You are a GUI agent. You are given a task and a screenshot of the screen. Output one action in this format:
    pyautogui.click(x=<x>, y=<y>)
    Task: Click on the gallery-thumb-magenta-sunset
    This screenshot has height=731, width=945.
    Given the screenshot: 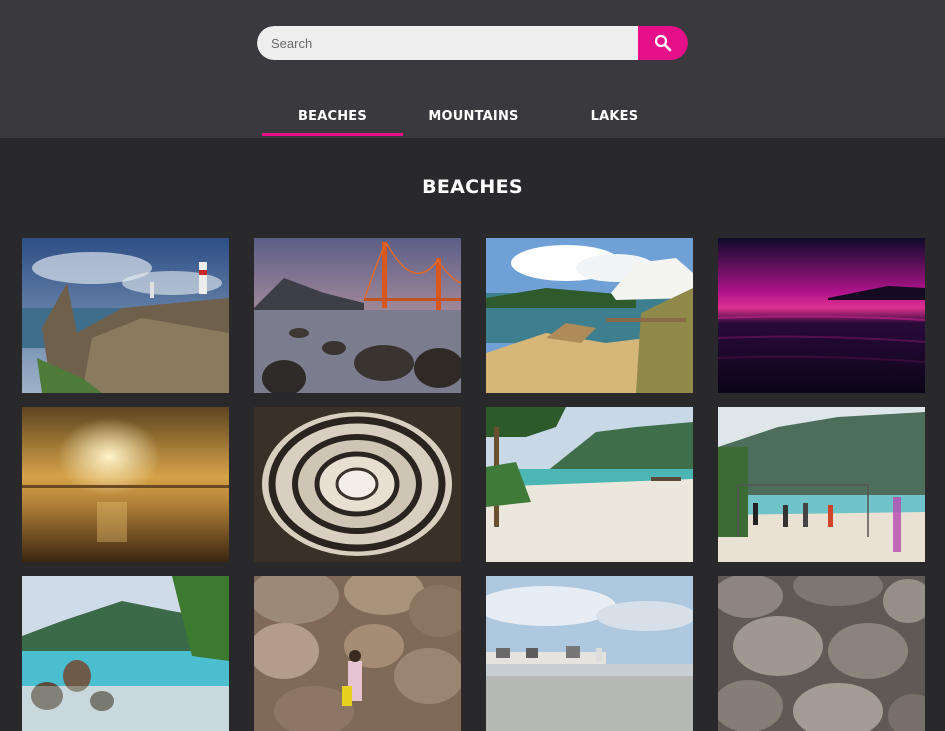 What is the action you would take?
    pyautogui.click(x=821, y=315)
    